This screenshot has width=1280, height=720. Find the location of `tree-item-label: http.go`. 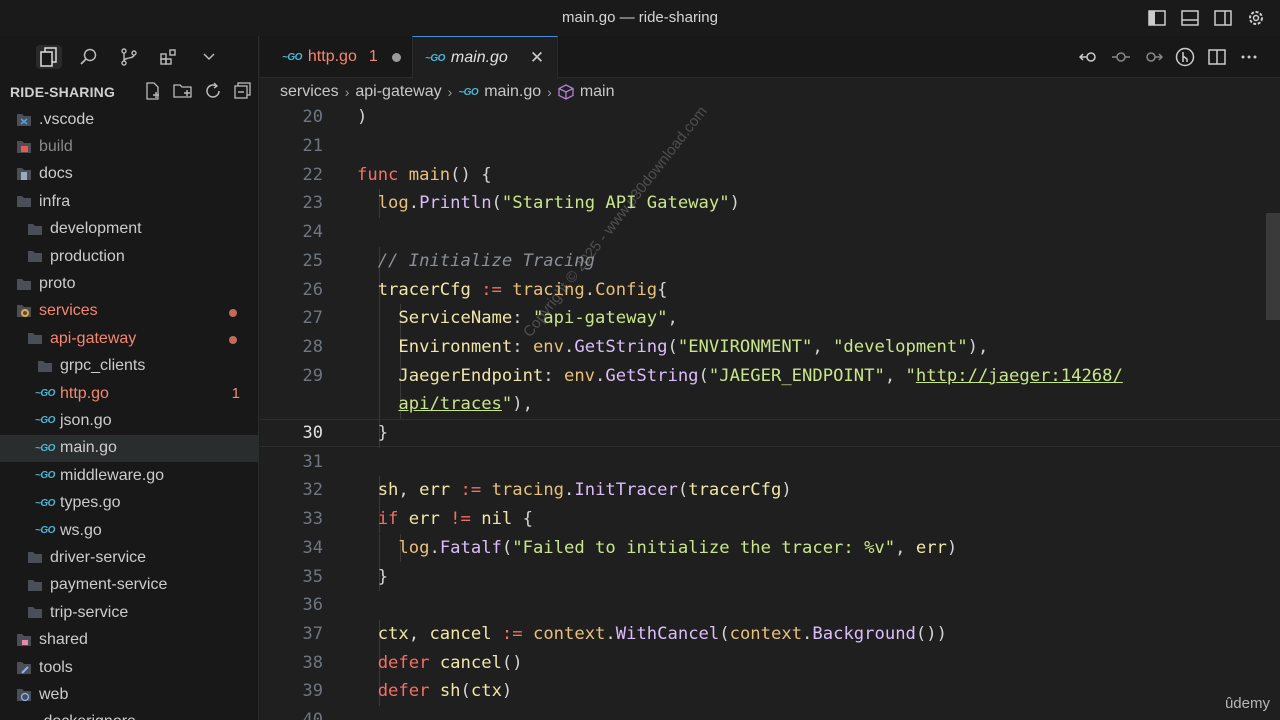

tree-item-label: http.go is located at coordinates (84, 393).